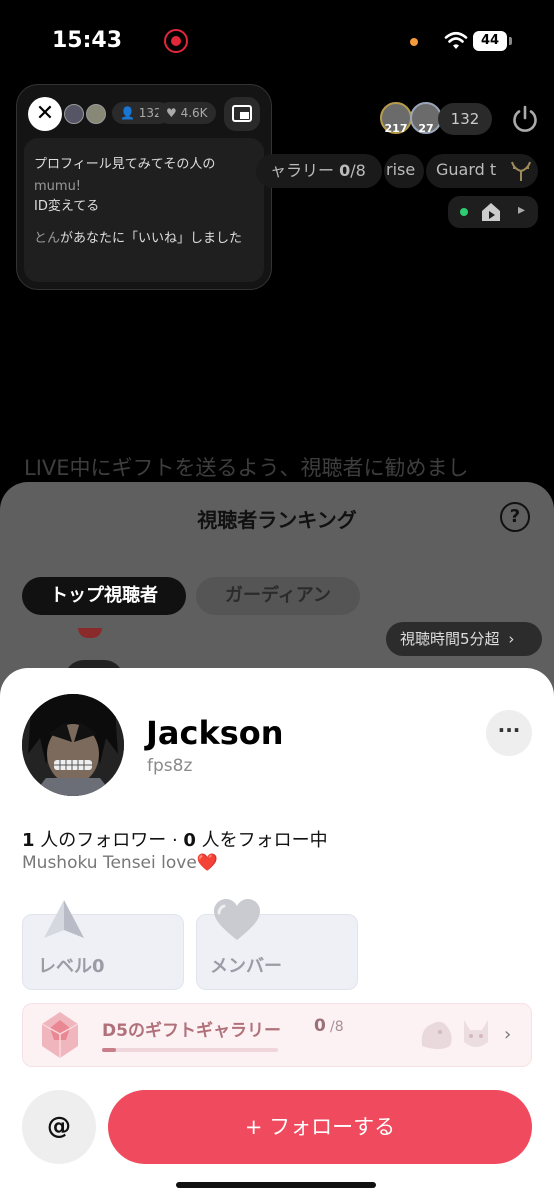 The height and width of the screenshot is (1200, 554). Describe the element at coordinates (515, 517) in the screenshot. I see `help-icon: ?` at that location.